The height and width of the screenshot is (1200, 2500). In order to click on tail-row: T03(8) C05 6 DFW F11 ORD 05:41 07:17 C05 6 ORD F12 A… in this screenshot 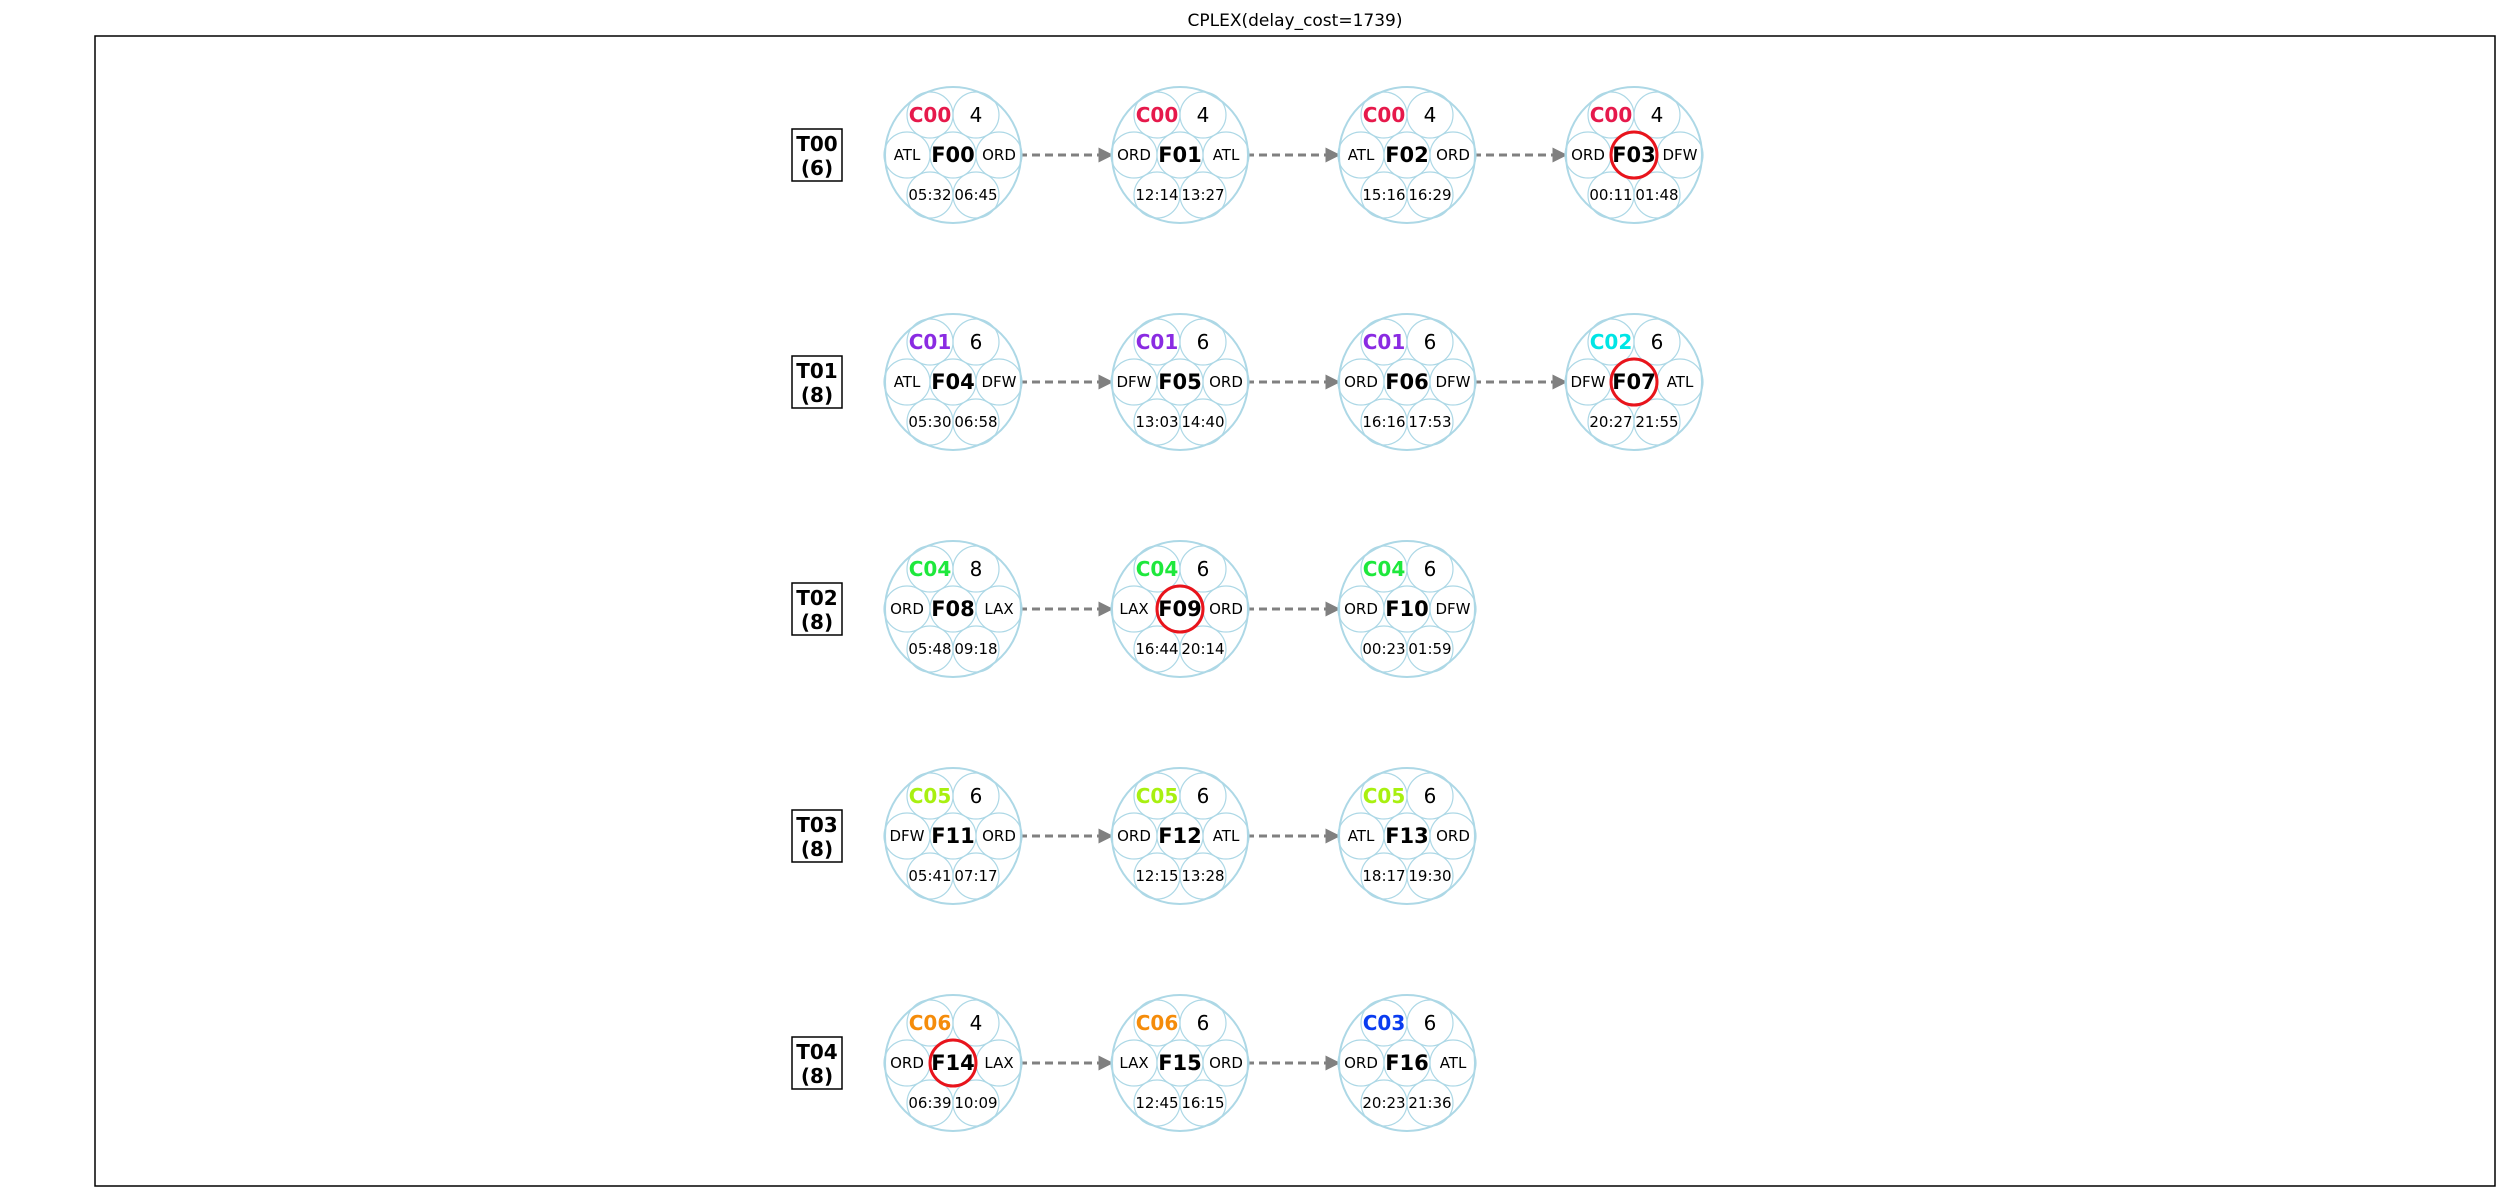, I will do `click(1134, 836)`.